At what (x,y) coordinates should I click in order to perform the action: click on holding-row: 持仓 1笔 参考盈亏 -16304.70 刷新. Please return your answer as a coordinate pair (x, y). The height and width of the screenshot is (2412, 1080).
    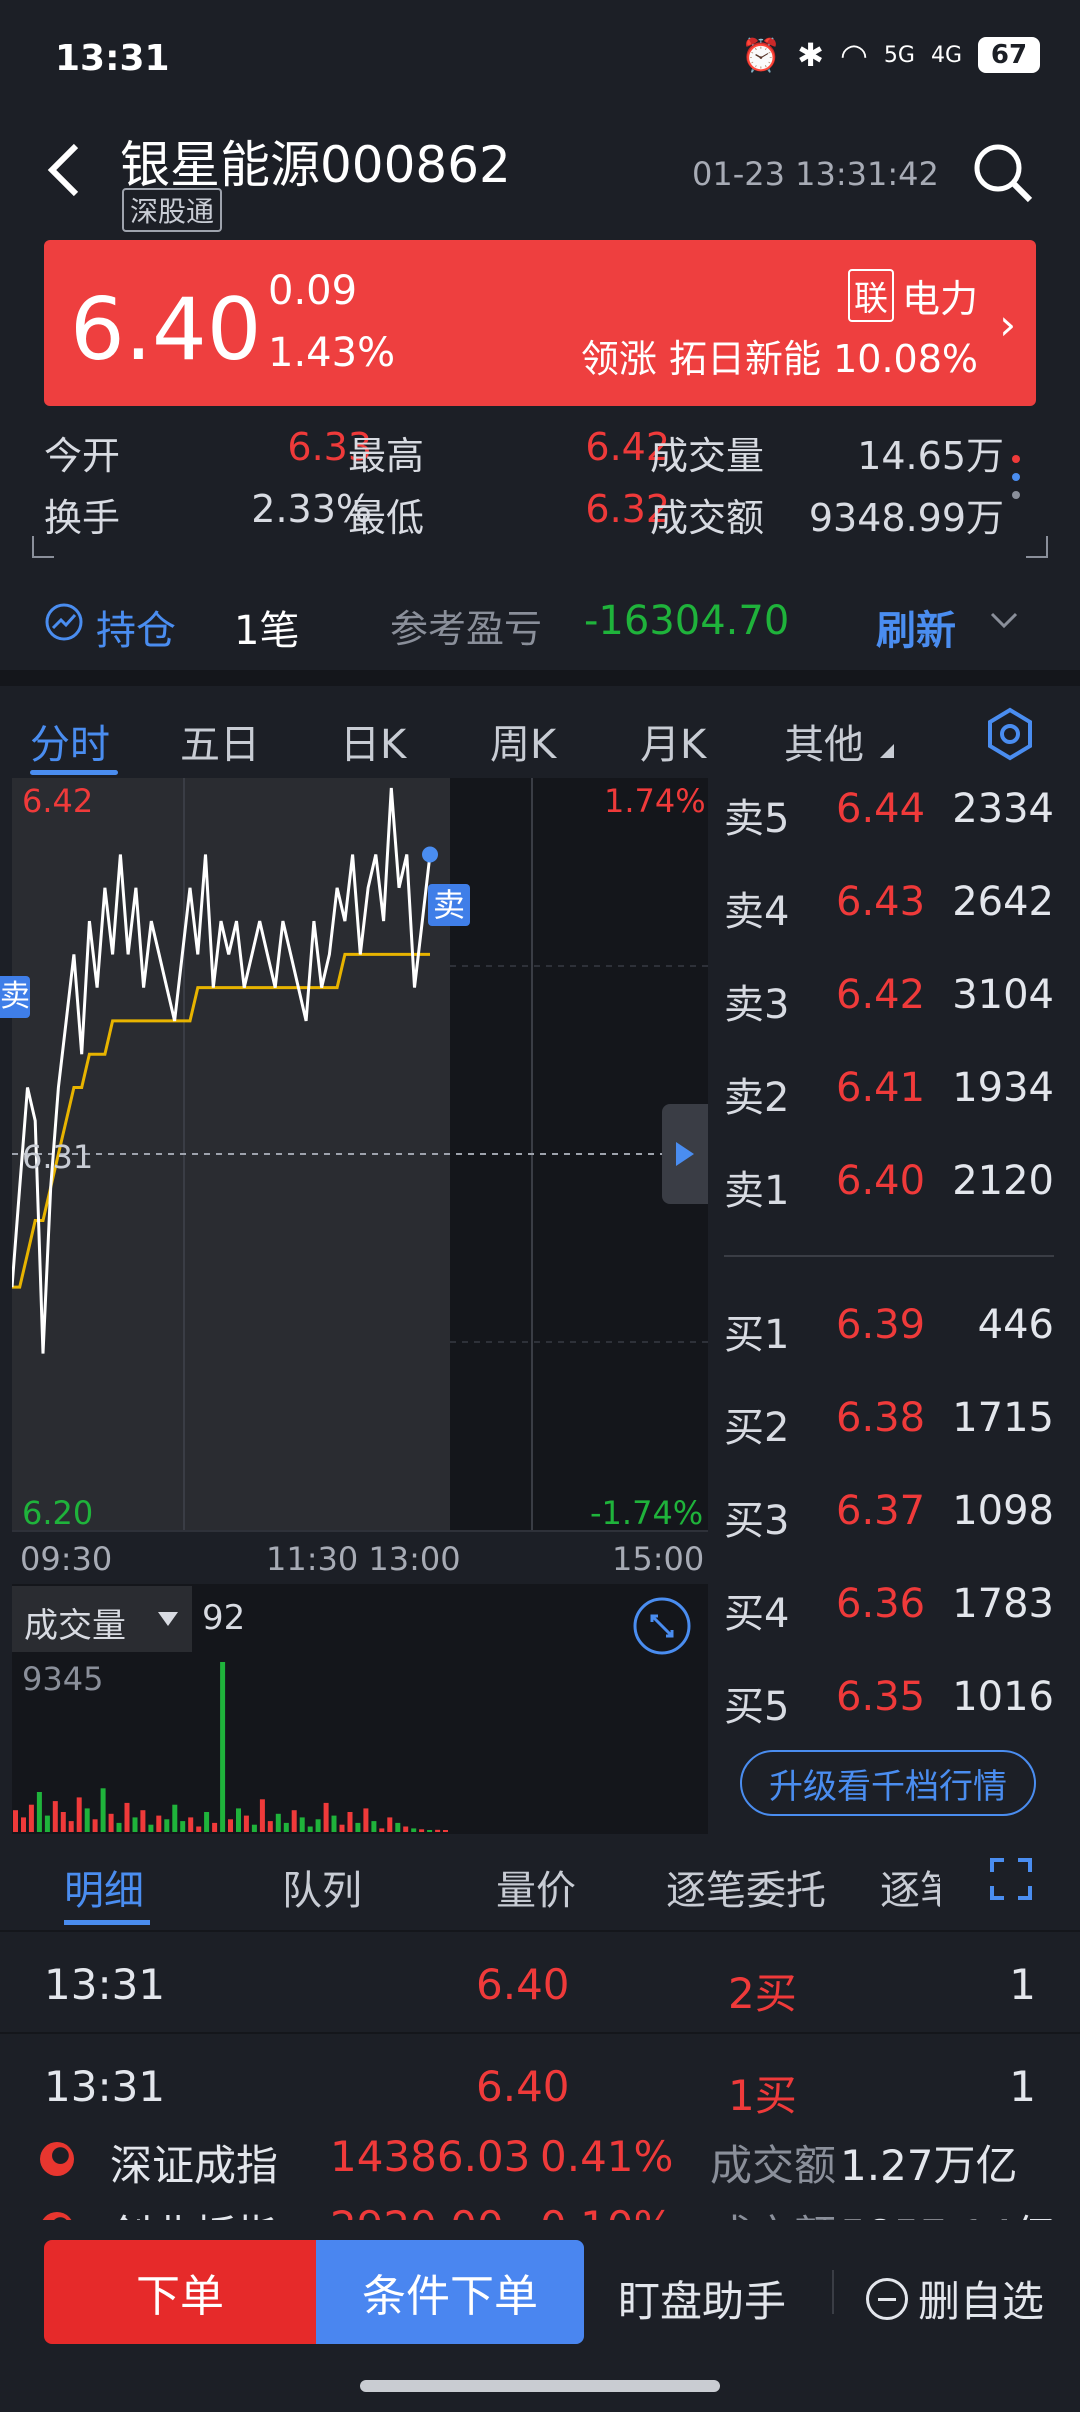
    Looking at the image, I should click on (540, 625).